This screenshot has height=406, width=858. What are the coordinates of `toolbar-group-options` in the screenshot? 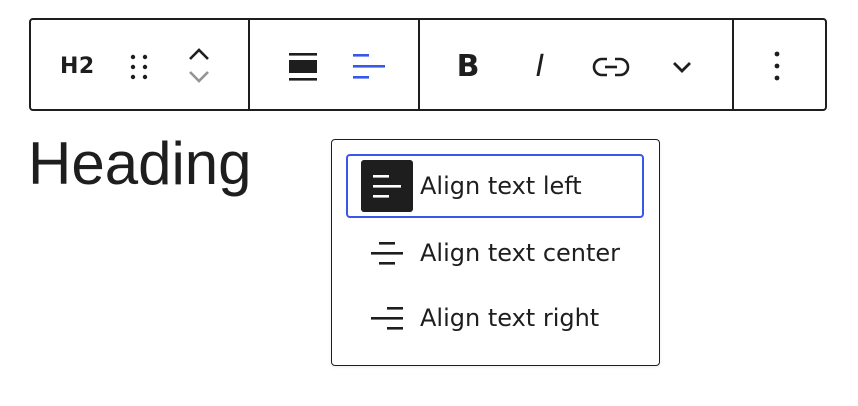 It's located at (778, 64).